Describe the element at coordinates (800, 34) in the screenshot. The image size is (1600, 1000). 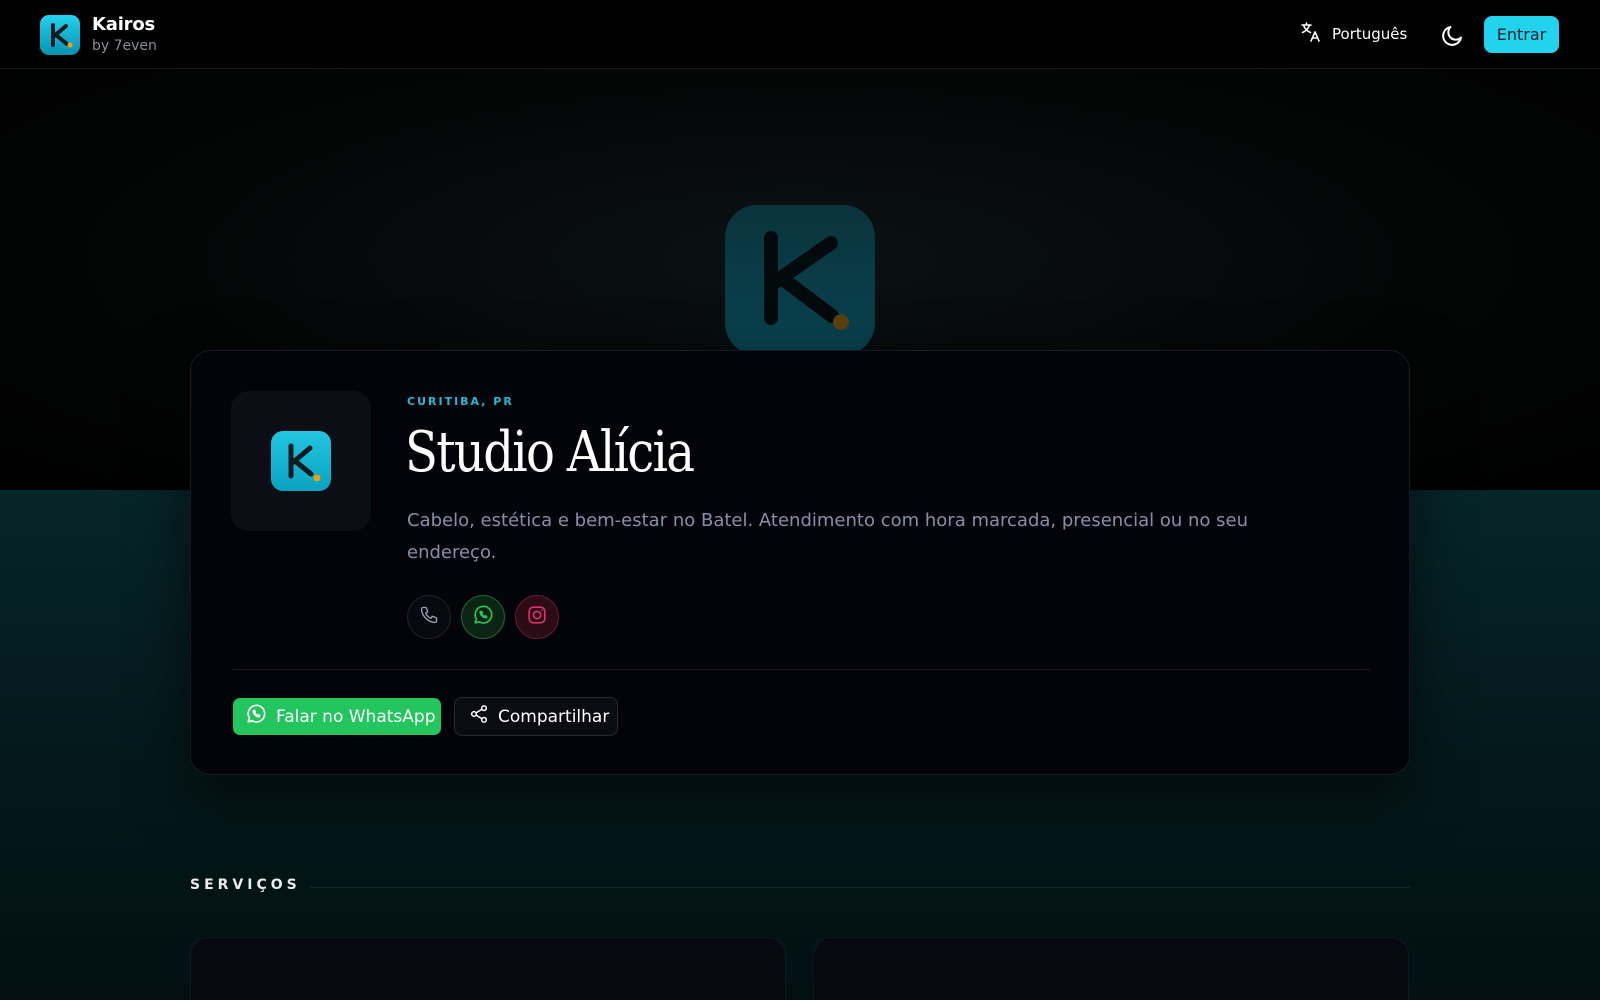
I see `top-navbar: Kairos by 7even Português Entrar` at that location.